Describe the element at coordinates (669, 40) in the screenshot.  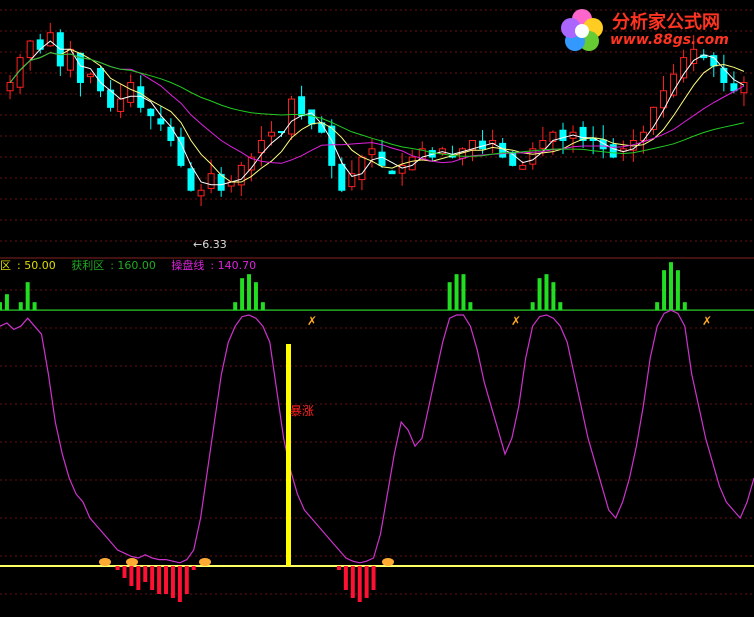
I see `logo-url: www.88gs.com` at that location.